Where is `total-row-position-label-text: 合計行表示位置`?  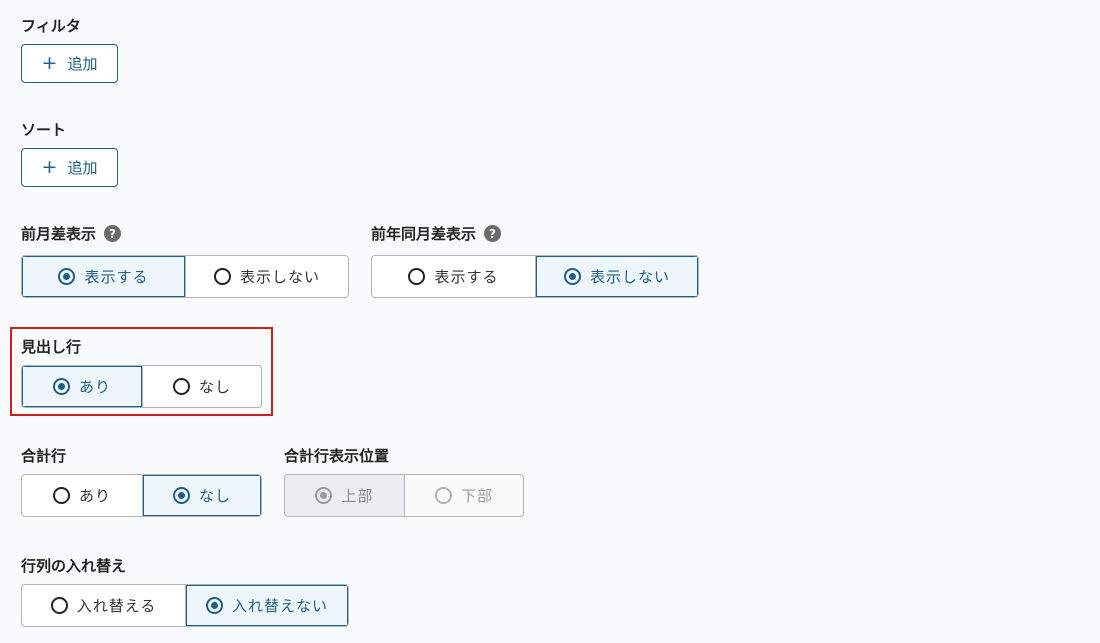 total-row-position-label-text: 合計行表示位置 is located at coordinates (337, 456).